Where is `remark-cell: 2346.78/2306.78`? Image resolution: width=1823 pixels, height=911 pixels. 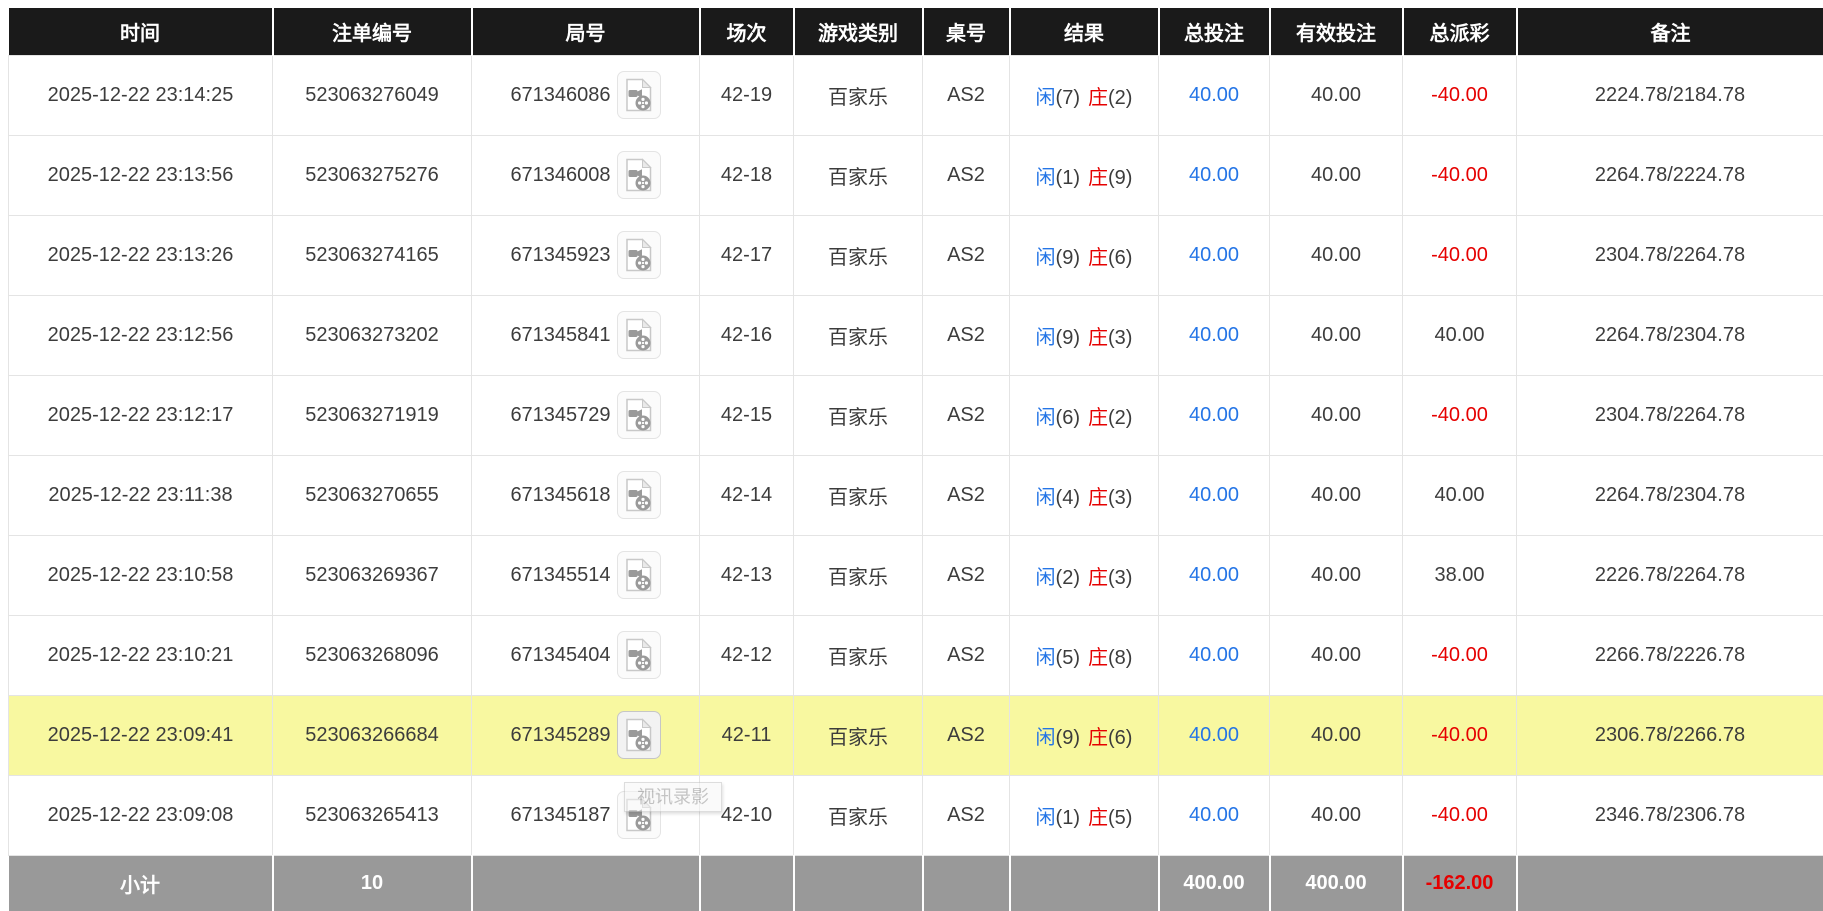
remark-cell: 2346.78/2306.78 is located at coordinates (1670, 815).